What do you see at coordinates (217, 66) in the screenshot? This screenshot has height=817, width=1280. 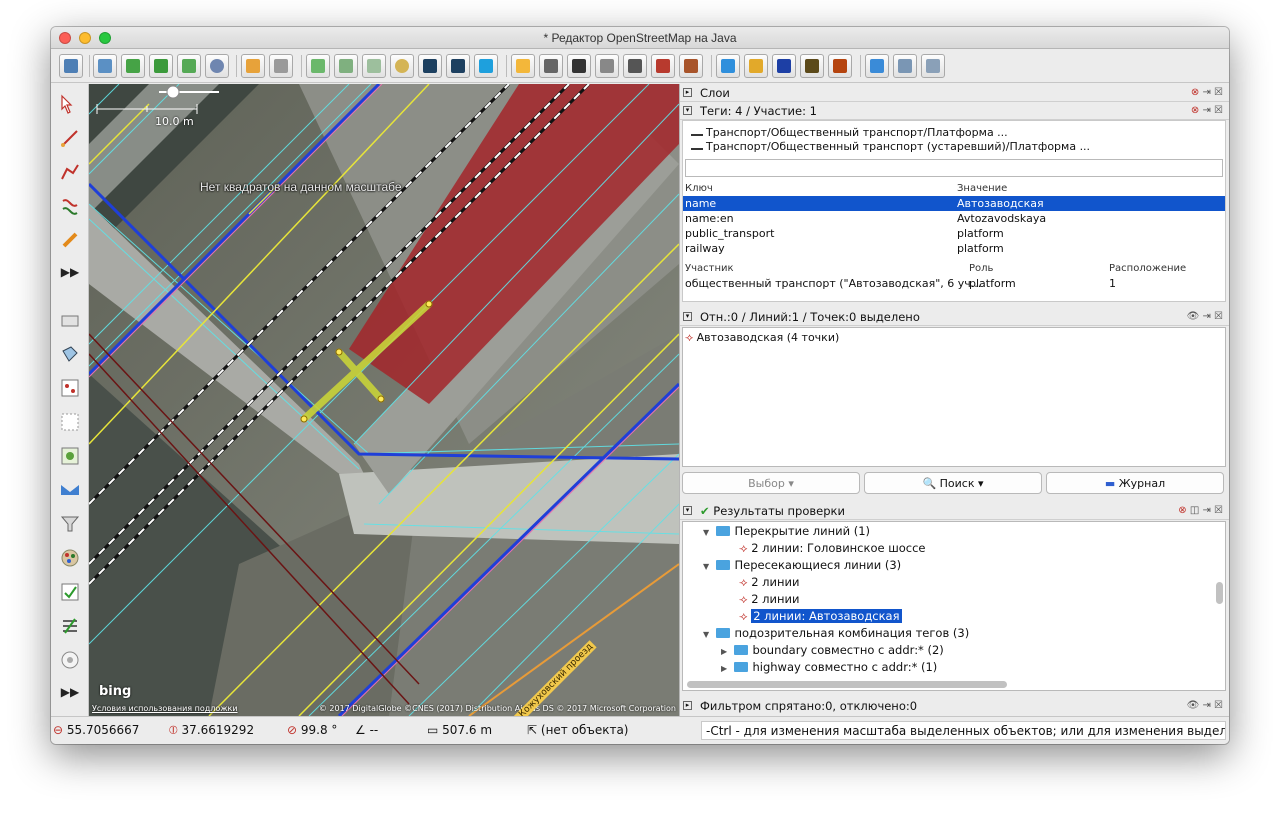 I see `update-data-button` at bounding box center [217, 66].